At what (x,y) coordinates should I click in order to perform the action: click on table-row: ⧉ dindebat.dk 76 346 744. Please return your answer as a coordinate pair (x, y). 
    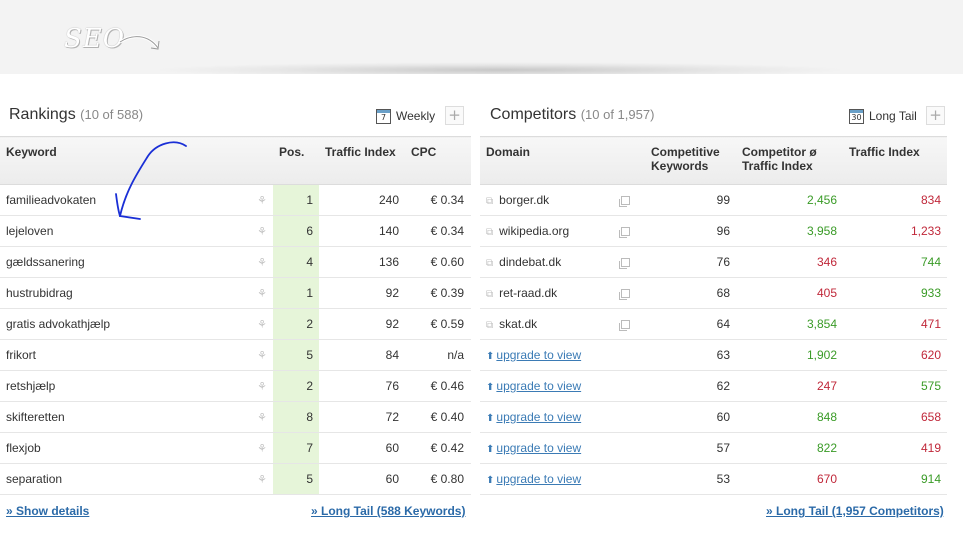
    Looking at the image, I should click on (713, 262).